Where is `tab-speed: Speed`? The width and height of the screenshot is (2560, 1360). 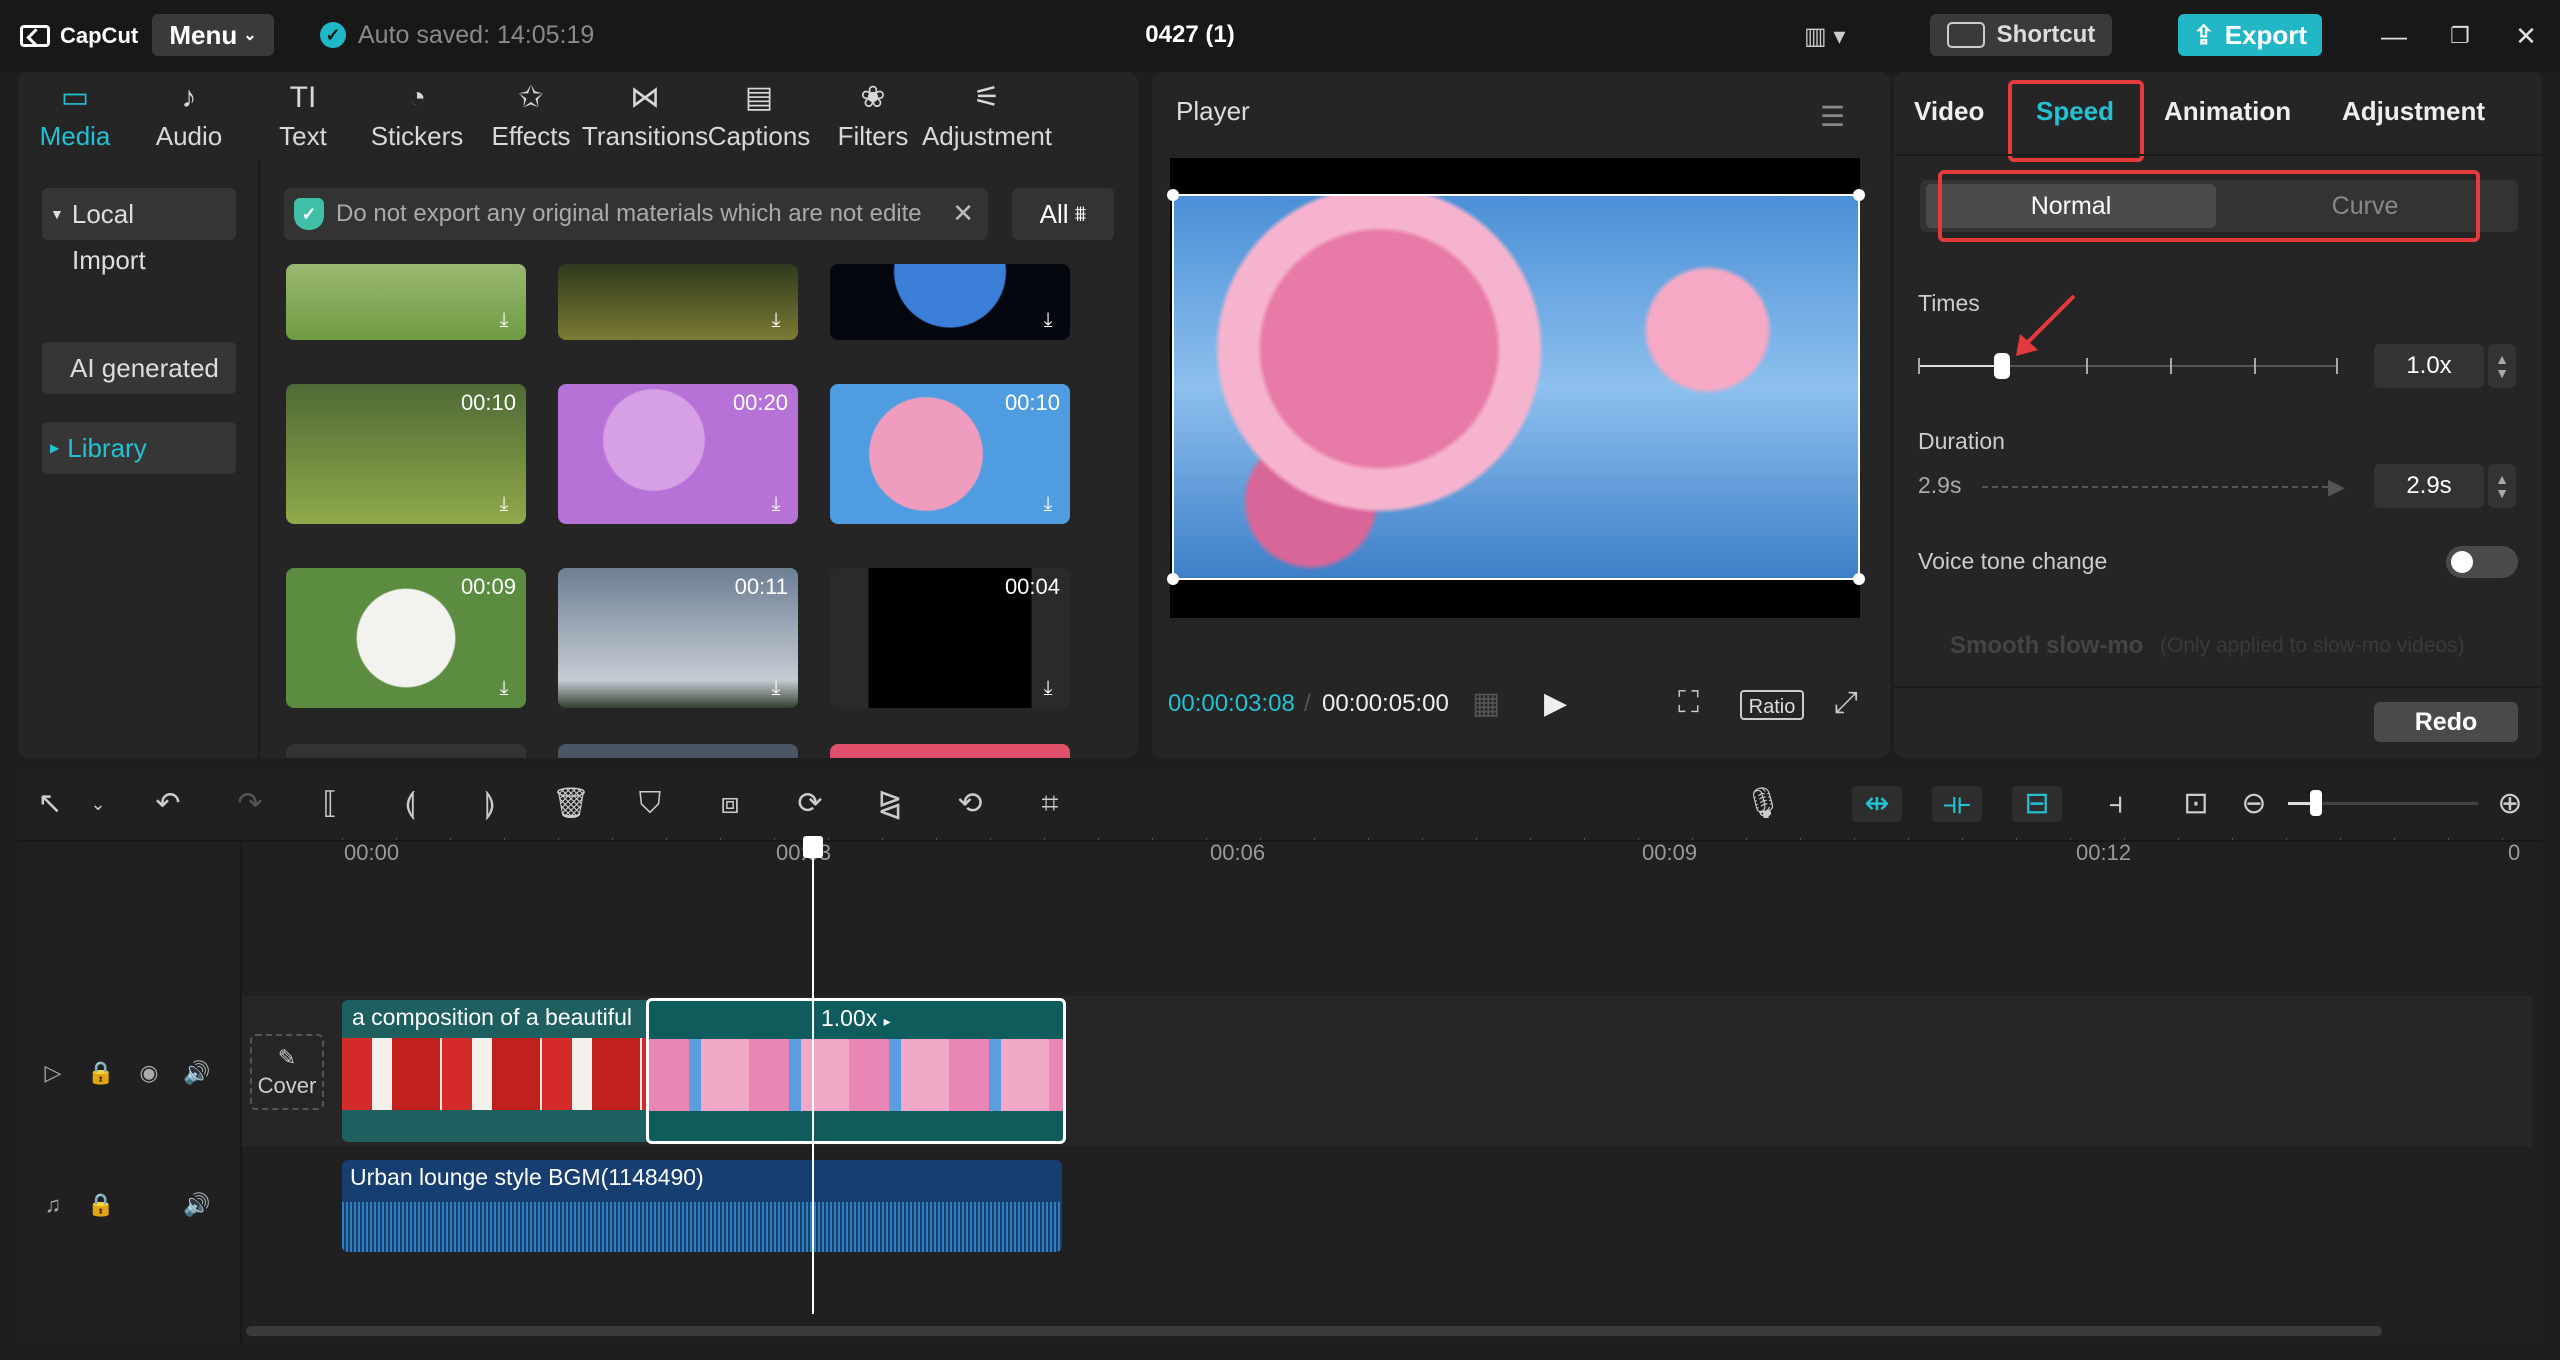
tab-speed: Speed is located at coordinates (2075, 111).